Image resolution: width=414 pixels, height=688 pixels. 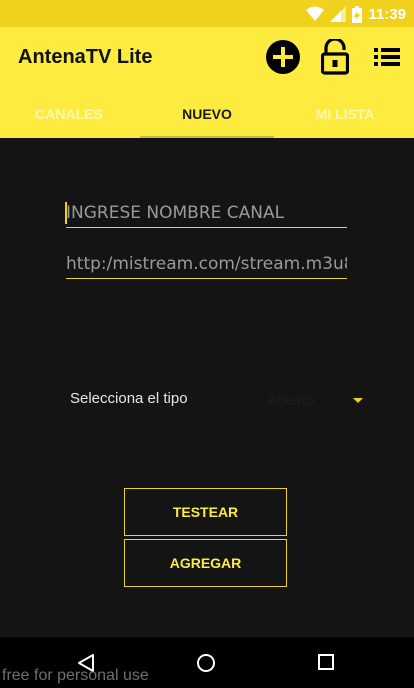 I want to click on unlock-icon, so click(x=335, y=57).